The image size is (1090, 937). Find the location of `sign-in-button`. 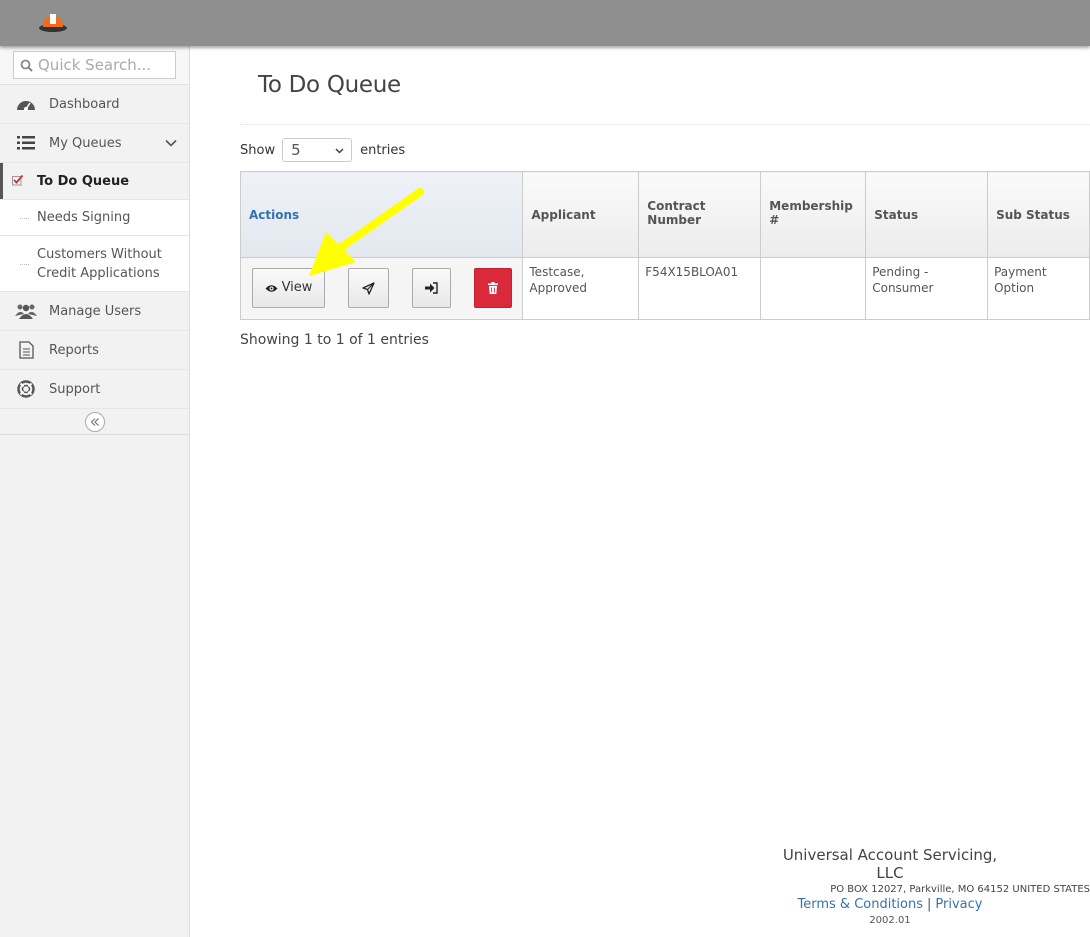

sign-in-button is located at coordinates (431, 288).